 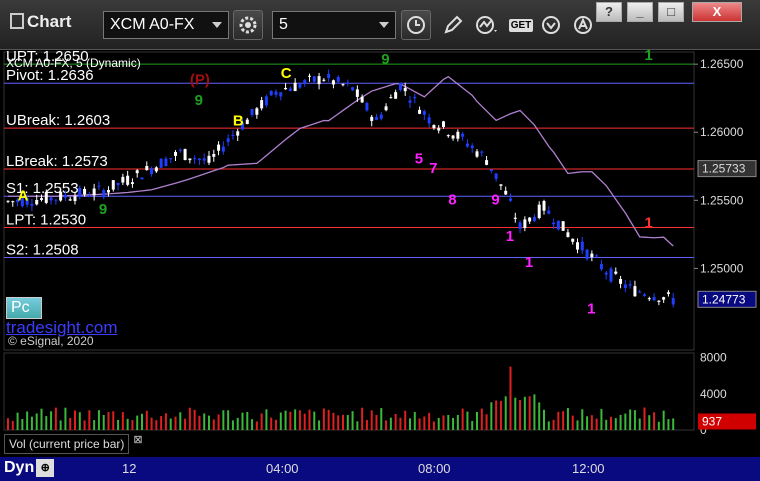 What do you see at coordinates (416, 25) in the screenshot?
I see `time-button` at bounding box center [416, 25].